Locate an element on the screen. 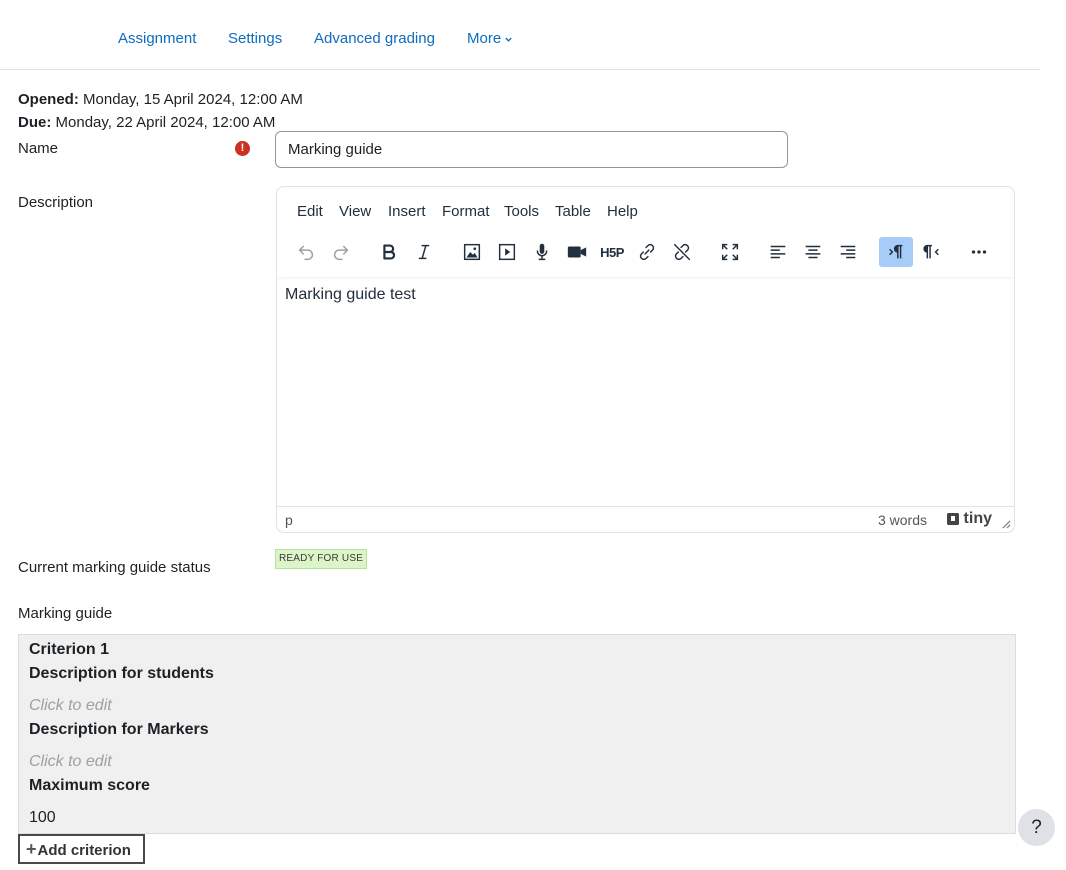 The image size is (1066, 870). status-badge: READY FOR USE is located at coordinates (321, 559).